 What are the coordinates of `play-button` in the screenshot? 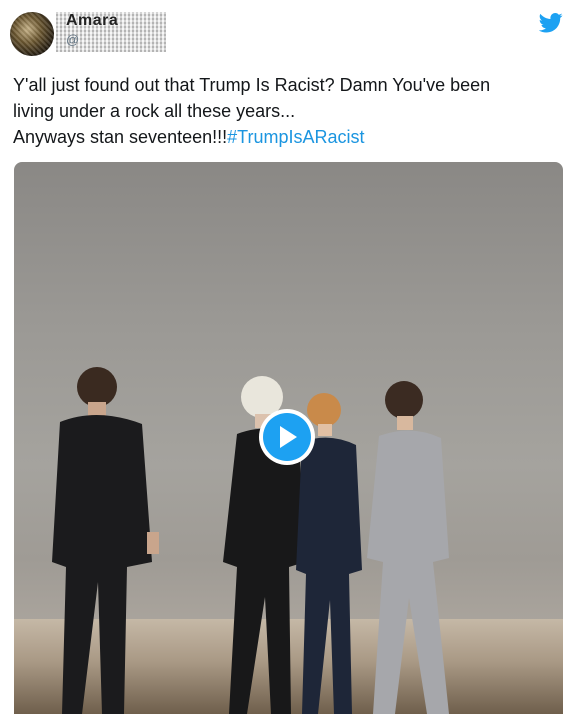 It's located at (287, 437).